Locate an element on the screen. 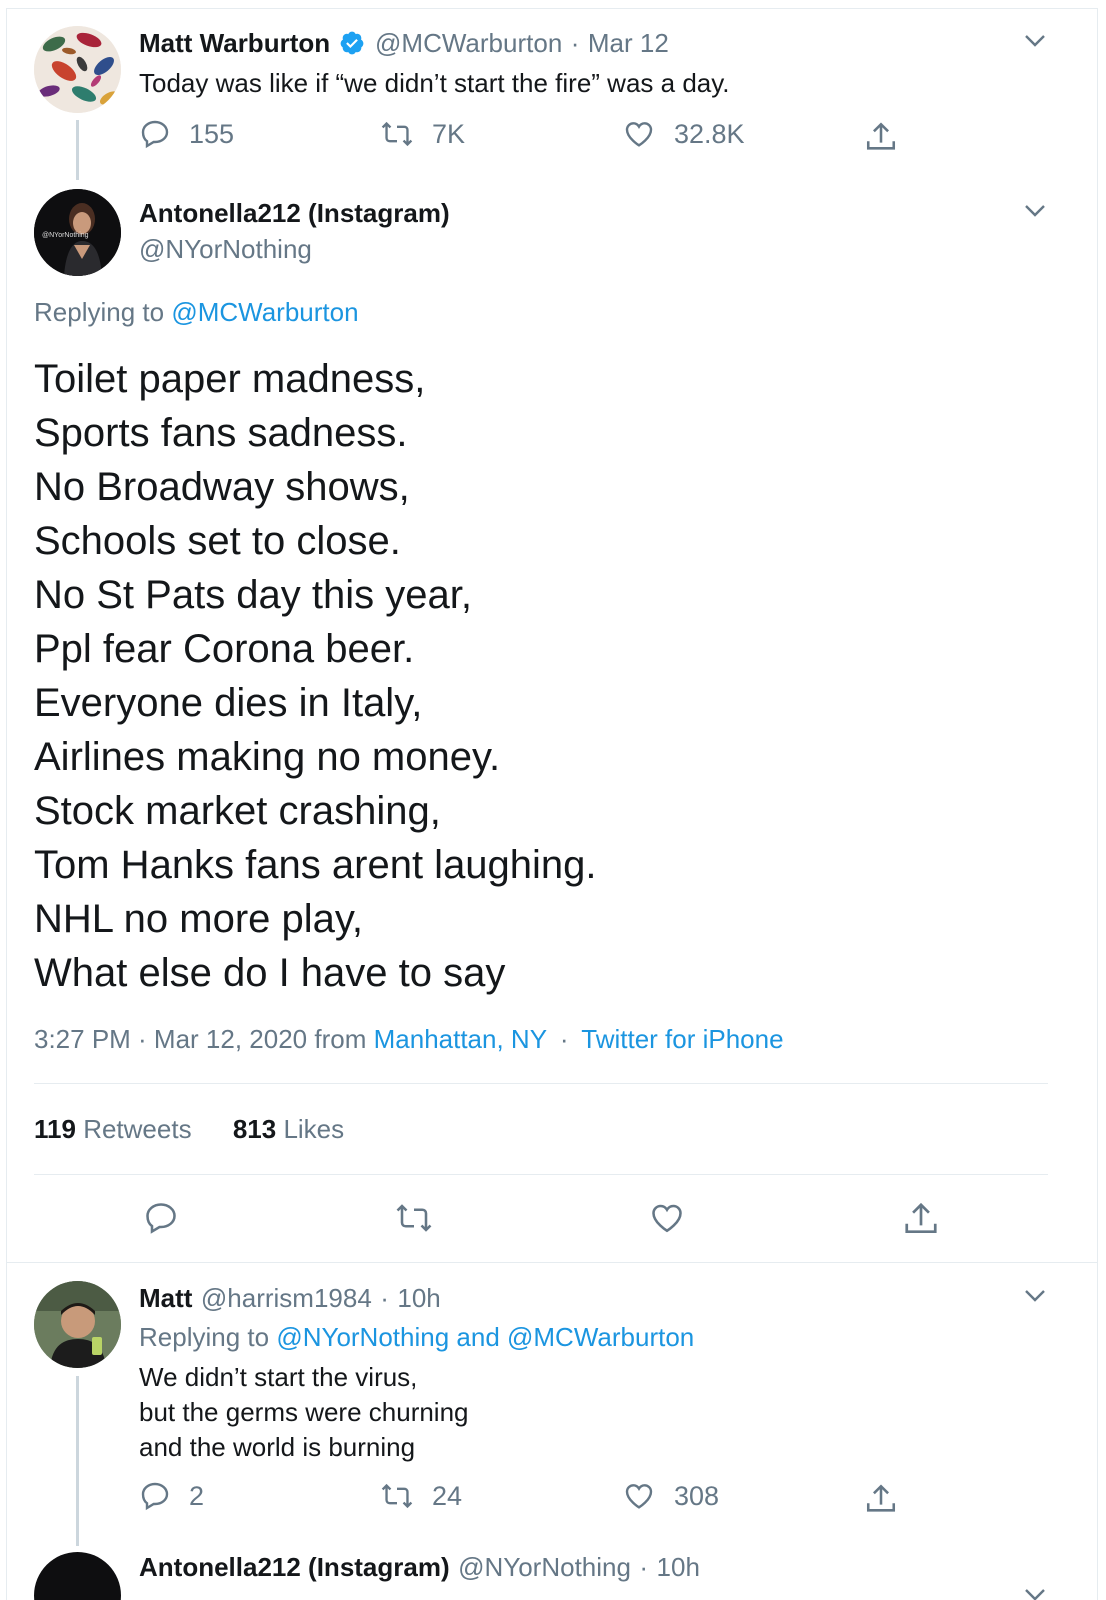 The height and width of the screenshot is (1600, 1106). poem-line: Airlines making no money. is located at coordinates (267, 757).